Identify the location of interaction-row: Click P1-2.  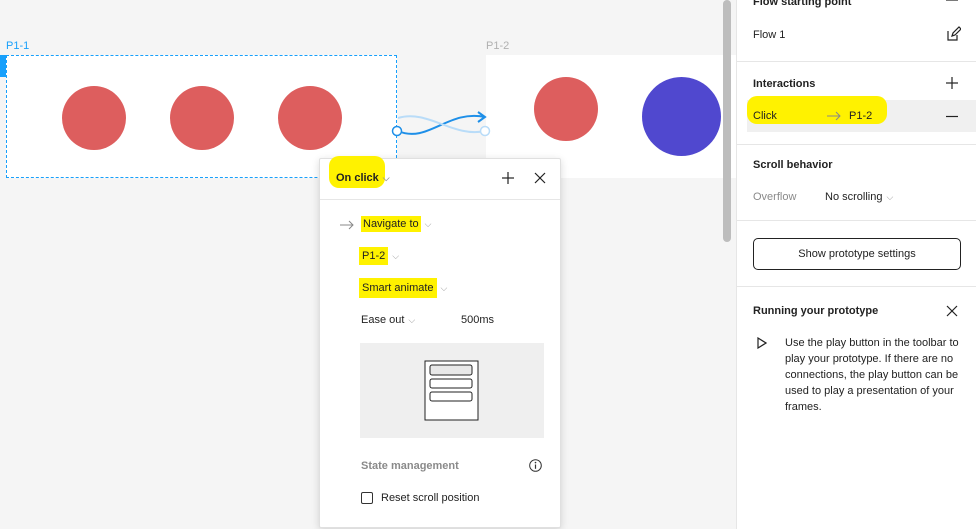
(861, 114).